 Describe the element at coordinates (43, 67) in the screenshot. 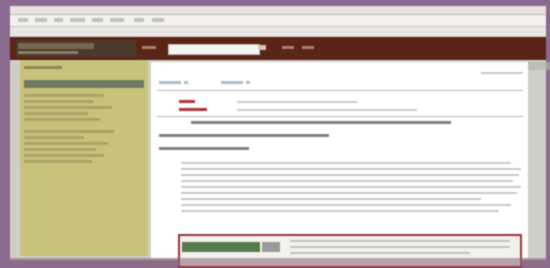

I see `sidebar-label` at that location.